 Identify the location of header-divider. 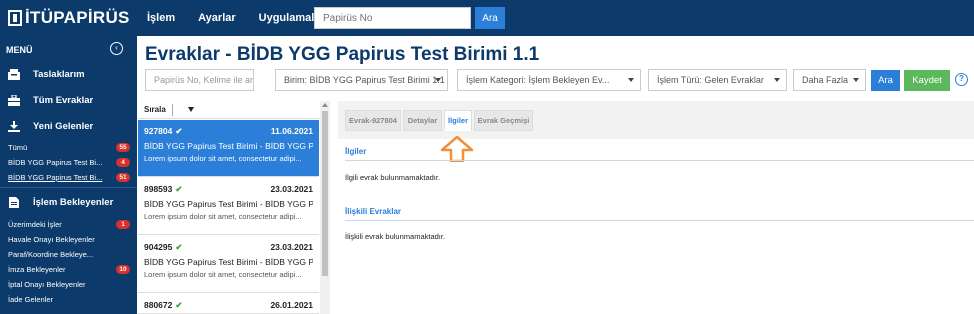
(172, 110).